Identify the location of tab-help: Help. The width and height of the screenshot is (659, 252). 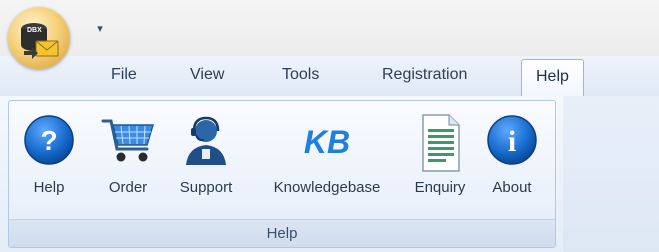
(552, 78).